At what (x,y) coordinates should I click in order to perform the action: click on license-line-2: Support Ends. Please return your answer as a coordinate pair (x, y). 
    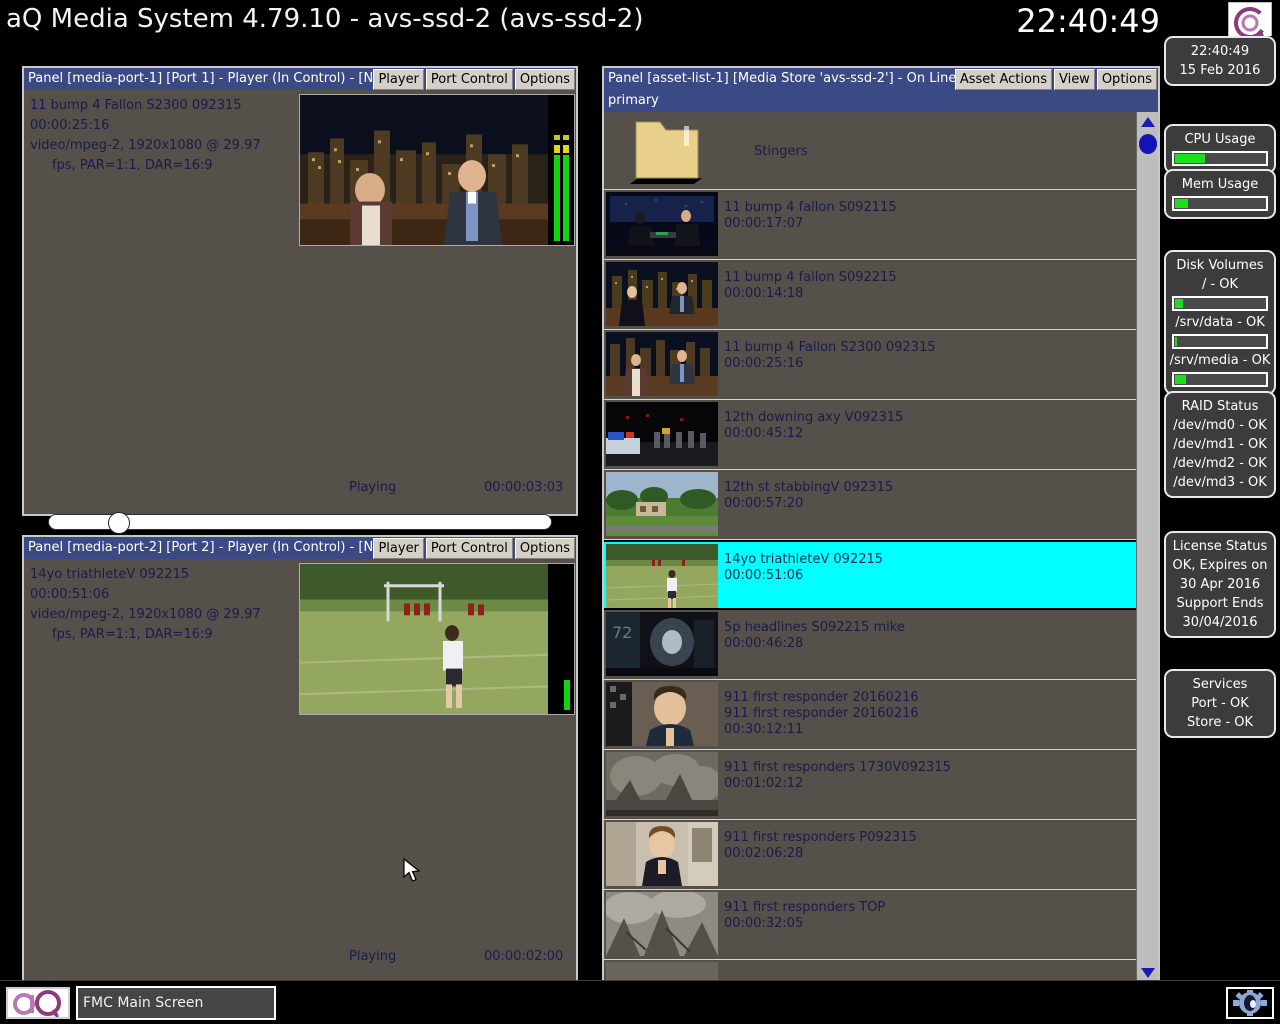
    Looking at the image, I should click on (1220, 603).